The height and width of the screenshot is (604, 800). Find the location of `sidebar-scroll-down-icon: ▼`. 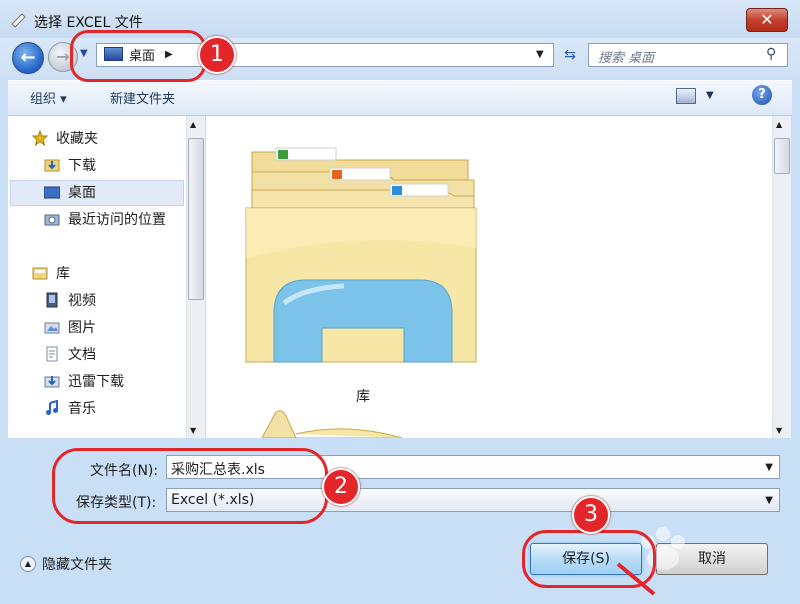

sidebar-scroll-down-icon: ▼ is located at coordinates (193, 430).